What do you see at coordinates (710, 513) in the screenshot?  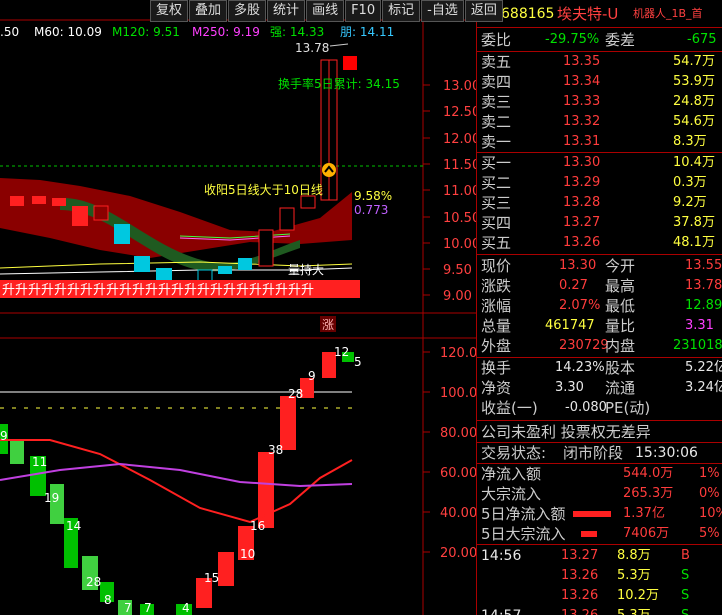 I see `flow-pct: 10%` at bounding box center [710, 513].